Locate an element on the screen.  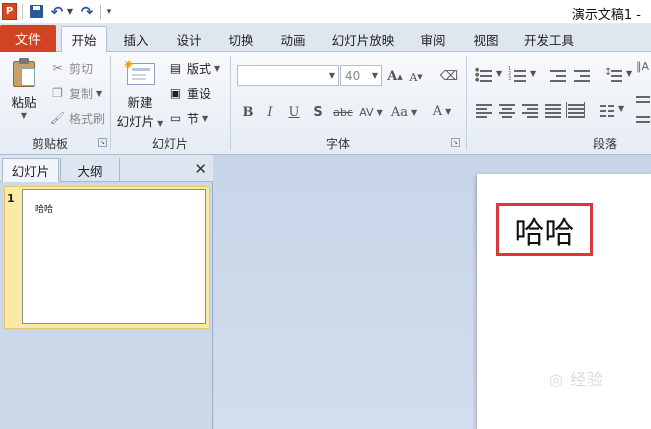
font-color-button: A ▼ is located at coordinates (442, 111).